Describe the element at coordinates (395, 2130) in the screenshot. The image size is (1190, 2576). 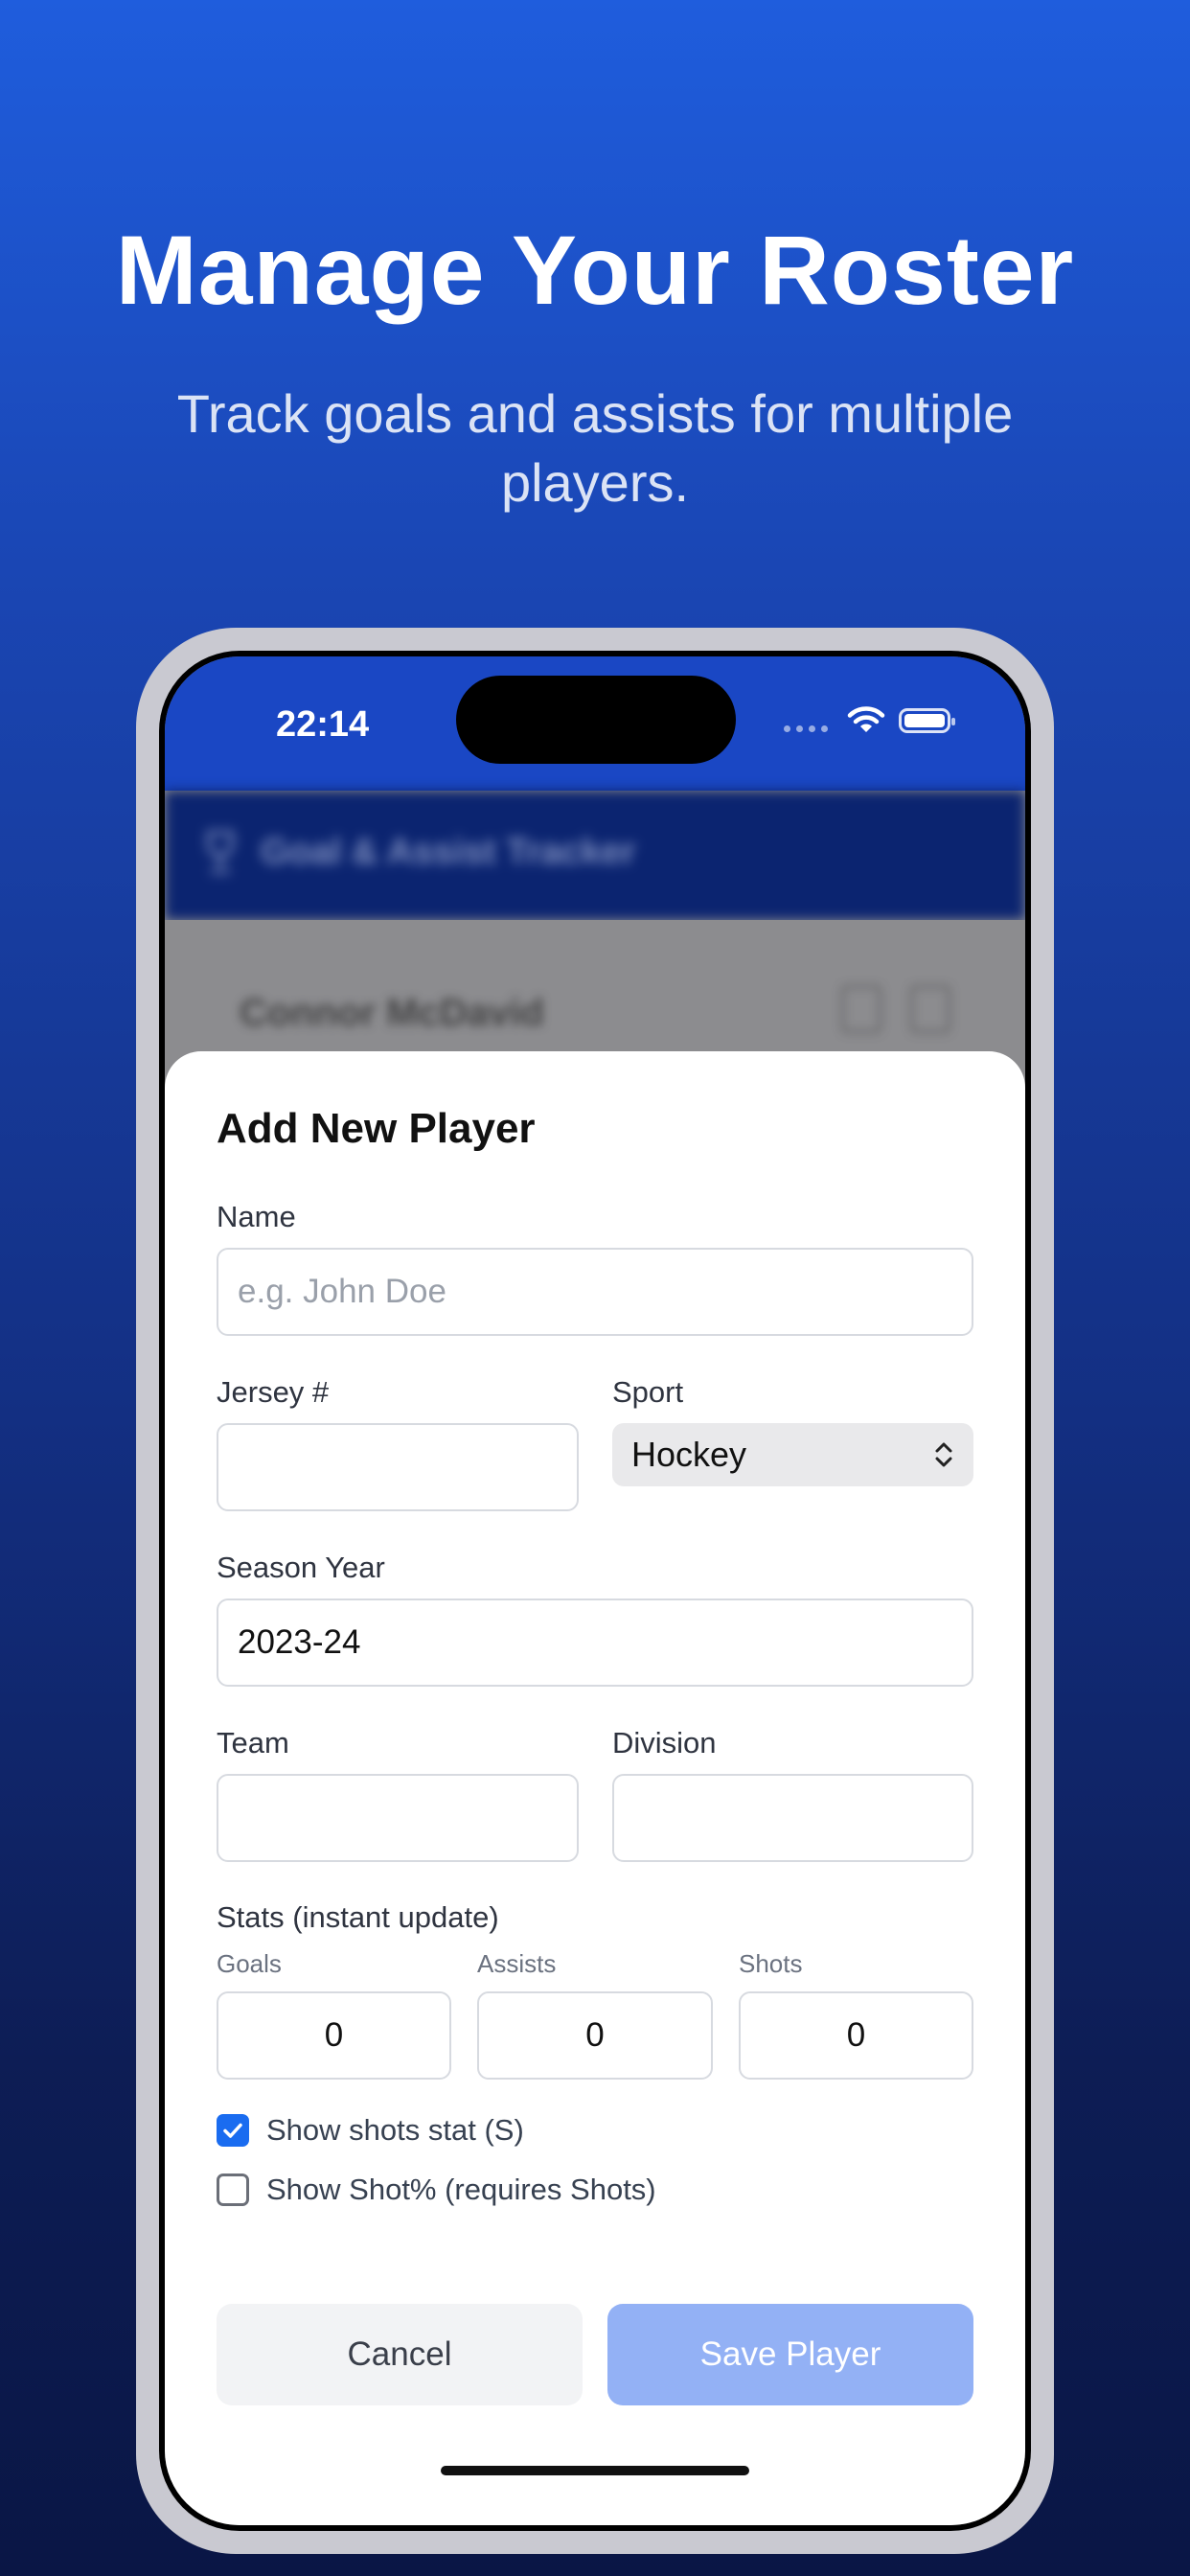
I see `show-shots-label: Show shots stat (S)` at that location.